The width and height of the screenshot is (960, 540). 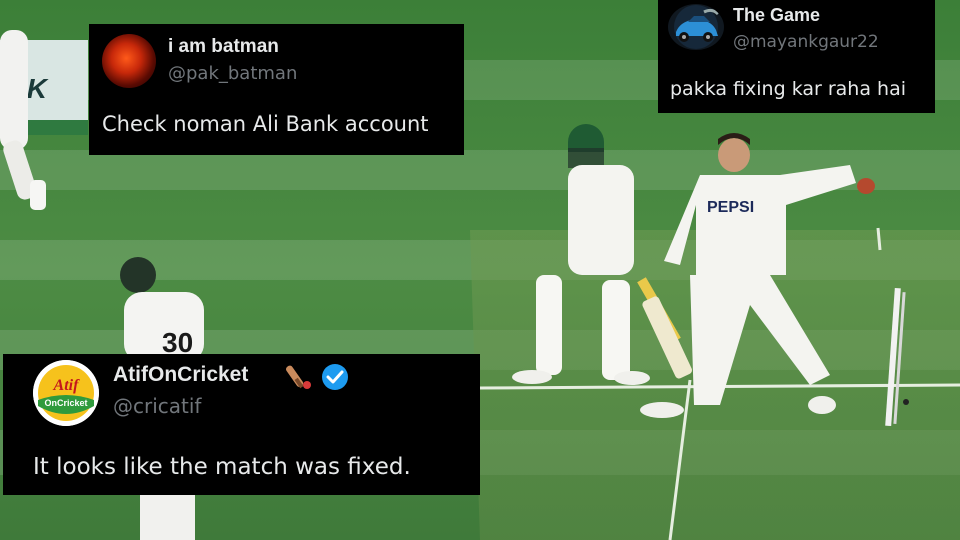 What do you see at coordinates (806, 42) in the screenshot?
I see `tweet-handle: @mayankgaur22` at bounding box center [806, 42].